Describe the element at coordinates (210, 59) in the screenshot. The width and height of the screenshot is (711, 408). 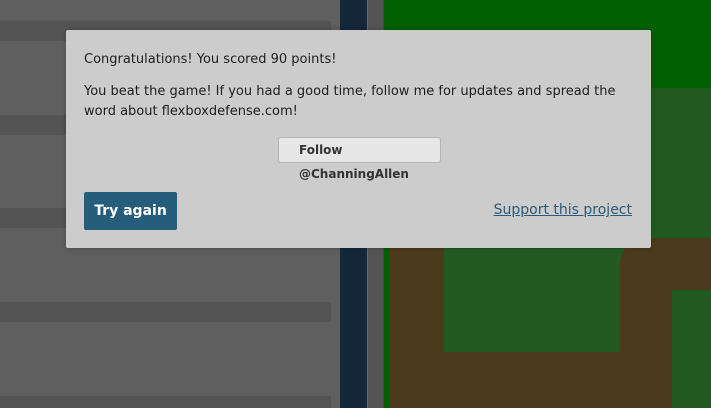
I see `score-message: Congratulations! You scored 90 points!` at that location.